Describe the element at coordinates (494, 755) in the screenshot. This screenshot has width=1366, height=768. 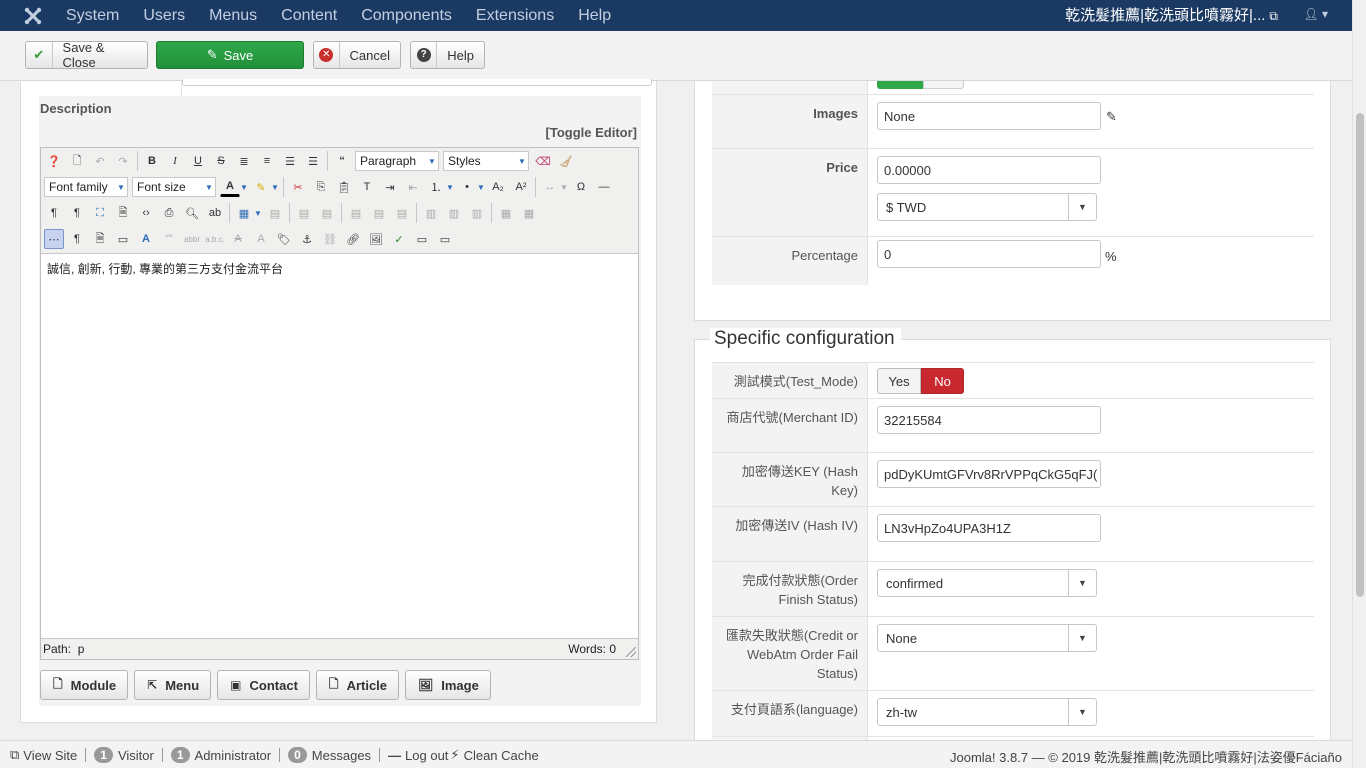
I see `clean-cache-link: ⚡︎ Clean Cache` at that location.